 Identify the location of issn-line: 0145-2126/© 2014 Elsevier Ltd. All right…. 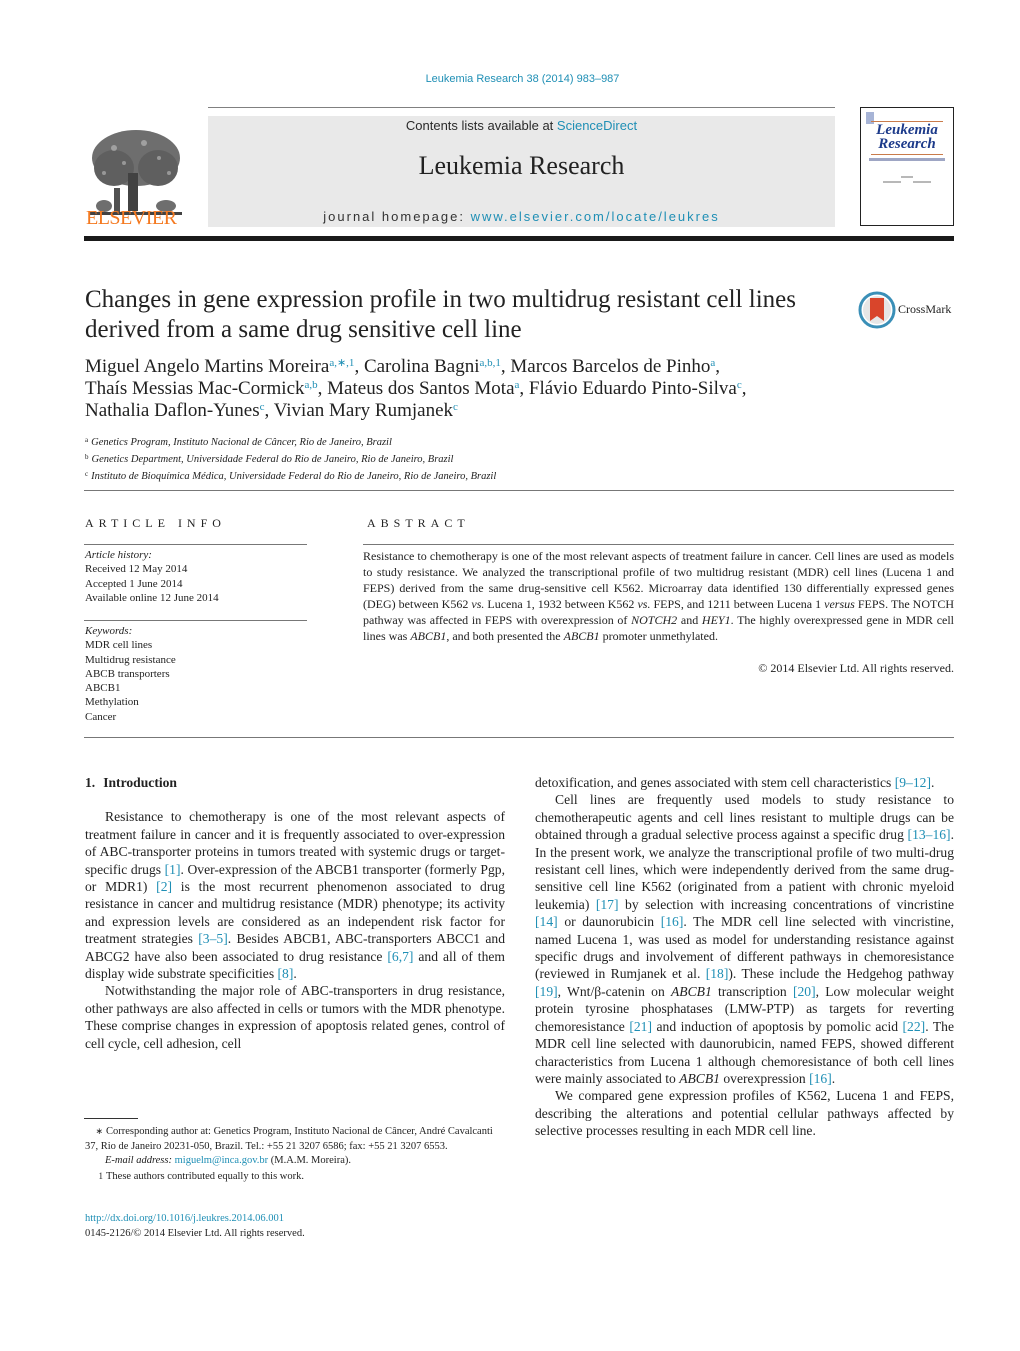
(195, 1233).